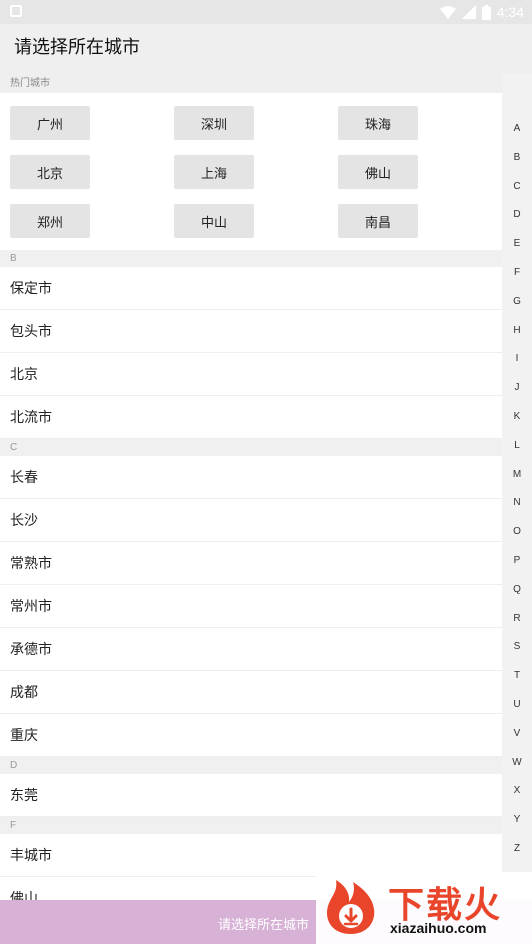 Image resolution: width=532 pixels, height=944 pixels. I want to click on hot-city-button: 北京, so click(50, 172).